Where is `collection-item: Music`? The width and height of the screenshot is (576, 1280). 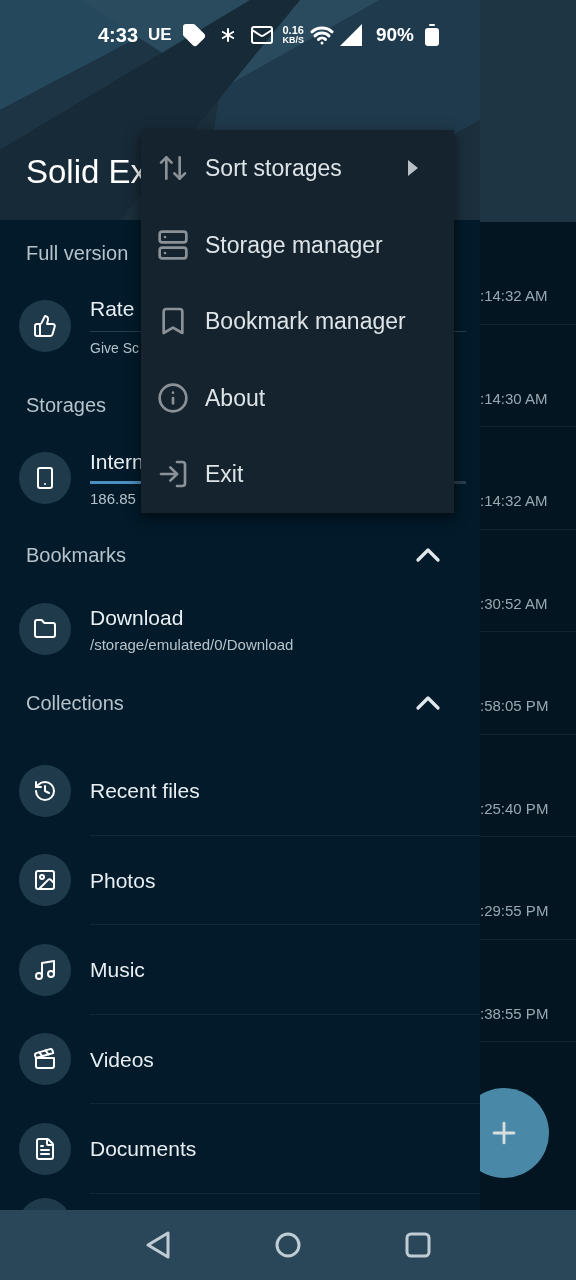 collection-item: Music is located at coordinates (117, 970).